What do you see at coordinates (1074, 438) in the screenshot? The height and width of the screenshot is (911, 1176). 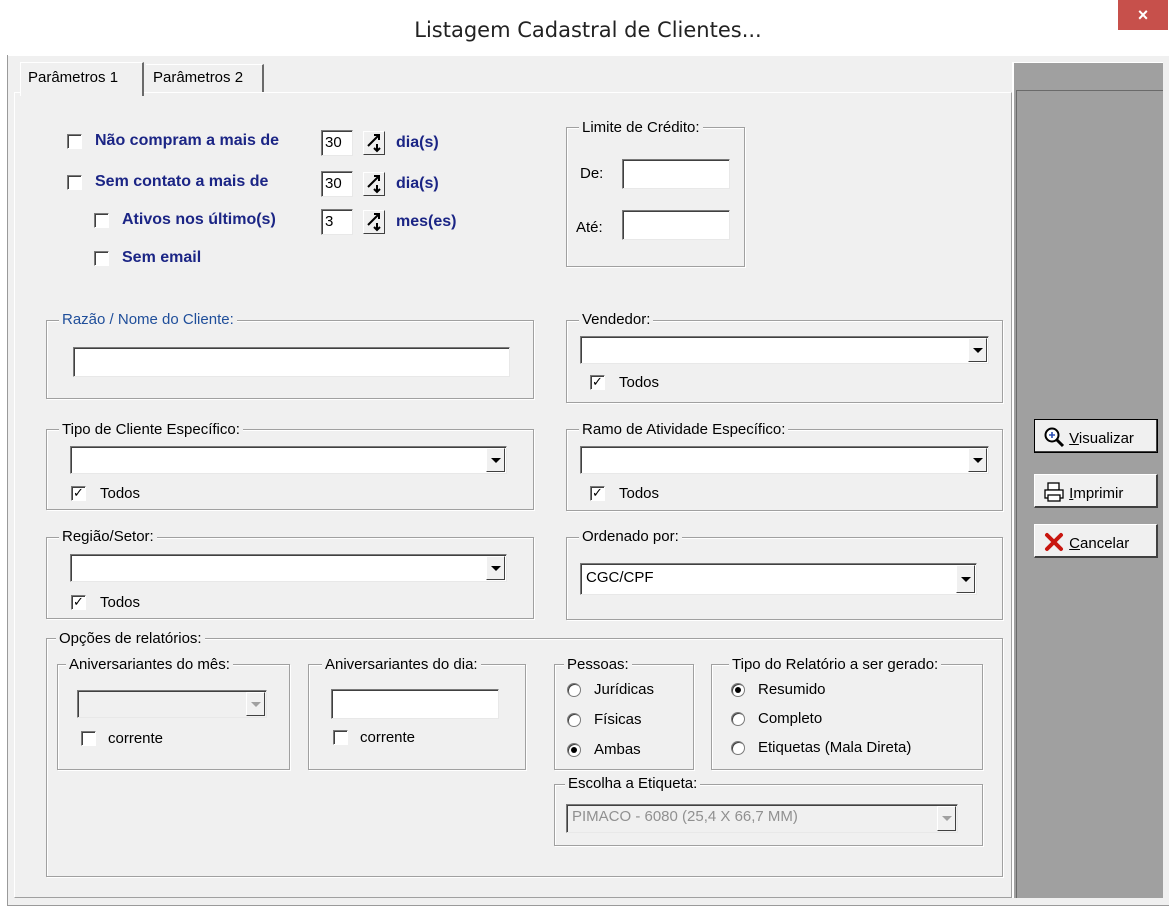 I see `visualizar-accel: V` at bounding box center [1074, 438].